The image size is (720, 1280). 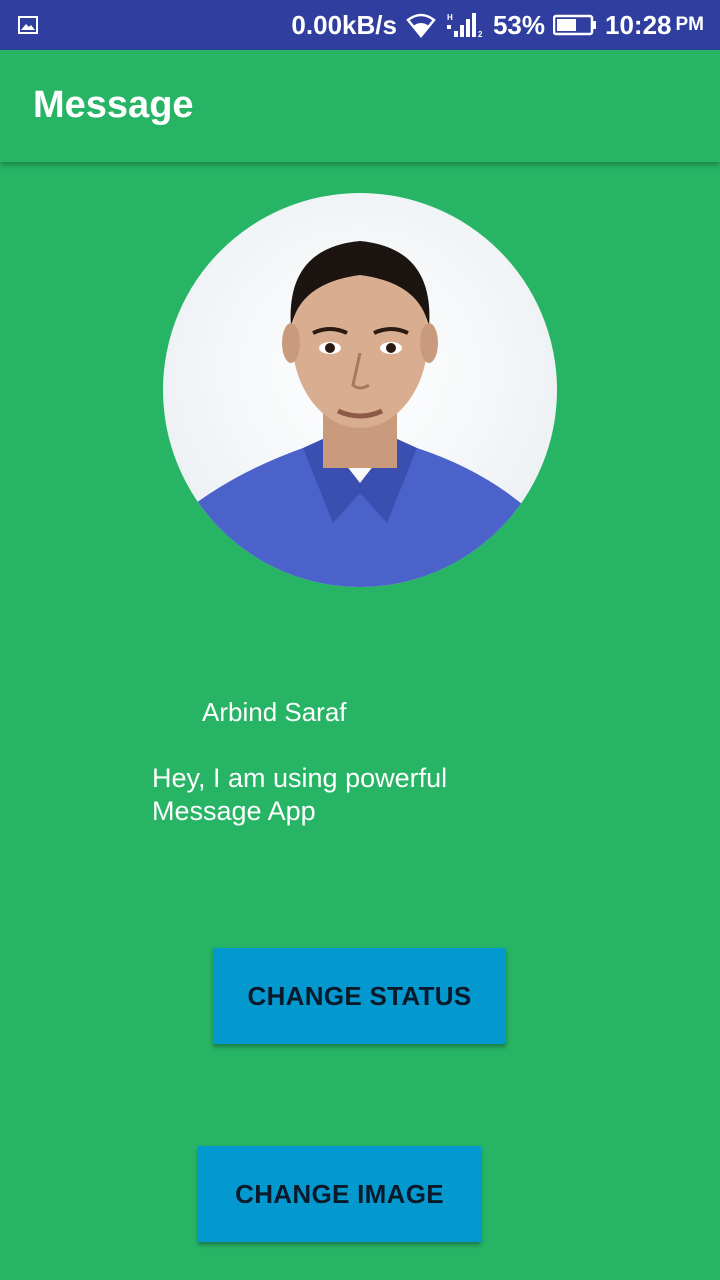 What do you see at coordinates (344, 24) in the screenshot?
I see `network-speed: 0.00kB/s` at bounding box center [344, 24].